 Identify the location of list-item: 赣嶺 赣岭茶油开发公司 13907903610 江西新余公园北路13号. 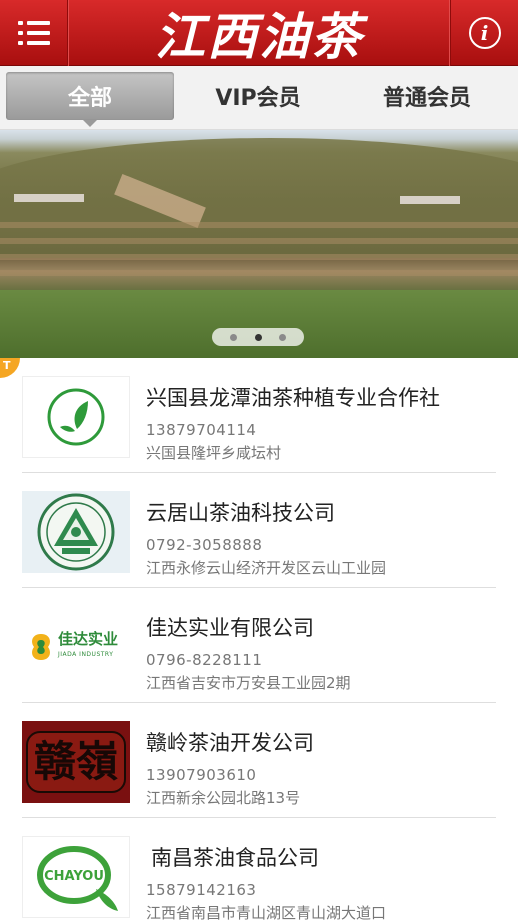
(259, 760).